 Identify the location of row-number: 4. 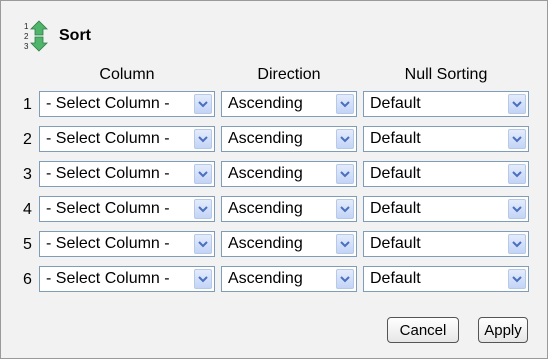
(27, 209).